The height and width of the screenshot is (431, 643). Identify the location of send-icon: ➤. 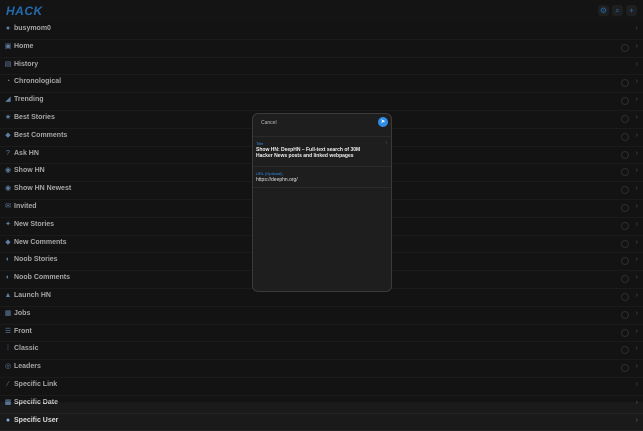
(383, 122).